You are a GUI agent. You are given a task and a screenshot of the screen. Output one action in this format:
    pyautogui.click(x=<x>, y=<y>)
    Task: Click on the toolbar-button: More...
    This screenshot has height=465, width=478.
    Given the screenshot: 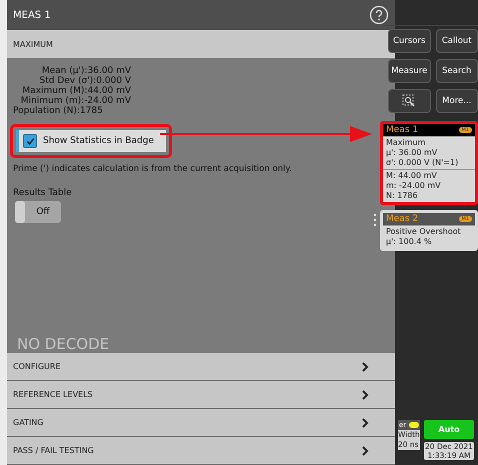 What is the action you would take?
    pyautogui.click(x=457, y=101)
    